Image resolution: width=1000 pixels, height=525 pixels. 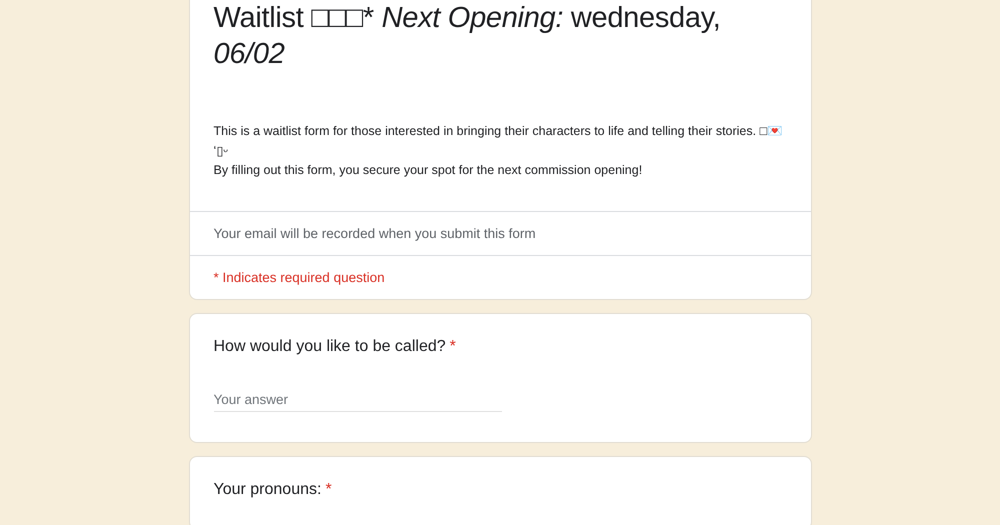 What do you see at coordinates (268, 489) in the screenshot?
I see `question-label: Your pronouns:` at bounding box center [268, 489].